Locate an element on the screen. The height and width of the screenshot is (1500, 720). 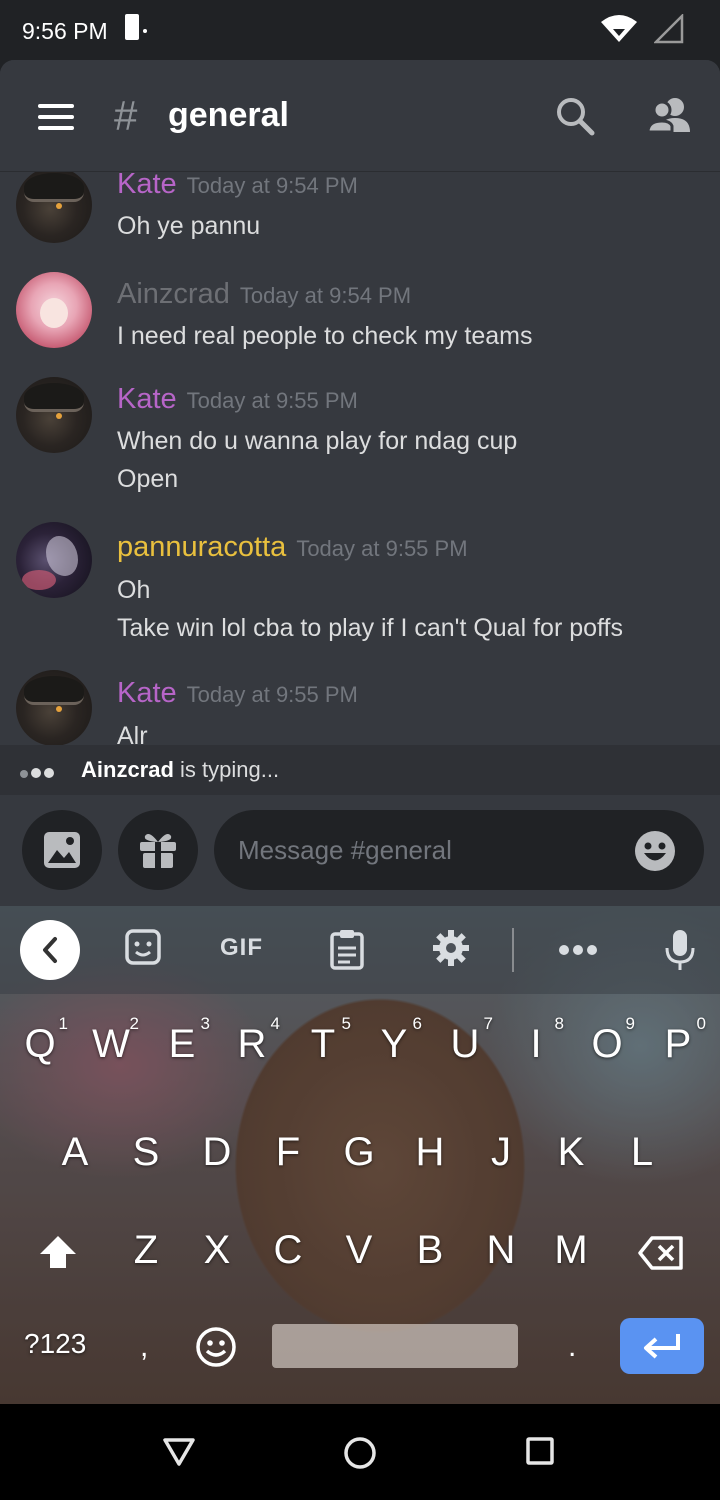
key-i: I8 is located at coordinates (536, 1040).